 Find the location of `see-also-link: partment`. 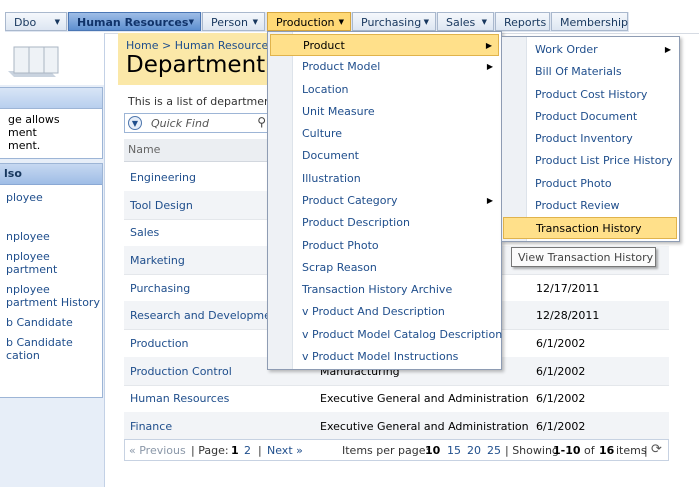

see-also-link: partment is located at coordinates (54, 269).